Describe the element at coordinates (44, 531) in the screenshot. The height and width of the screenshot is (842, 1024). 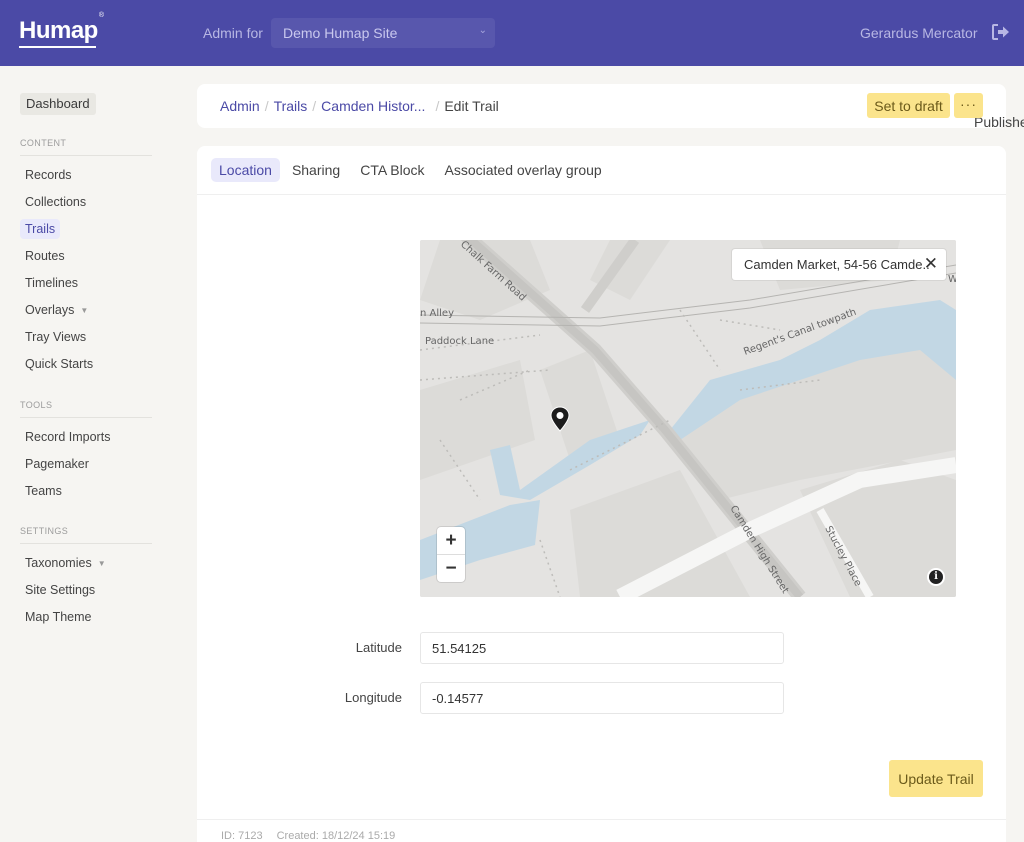
I see `section-title-settings: SETTINGS` at that location.